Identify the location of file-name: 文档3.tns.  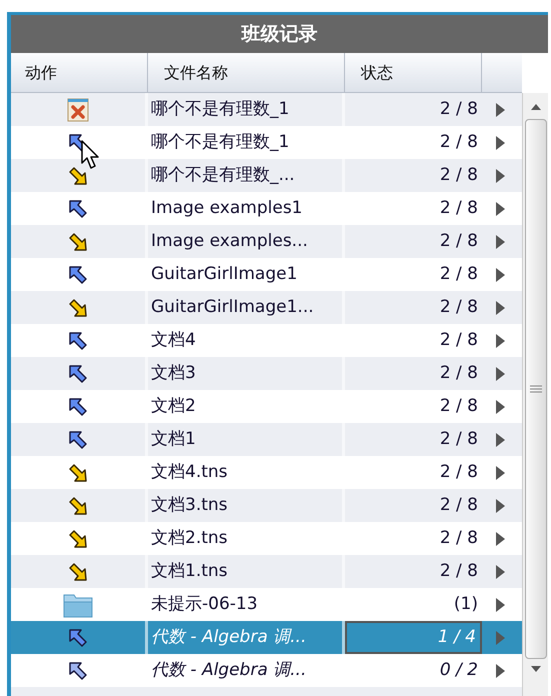
(189, 505).